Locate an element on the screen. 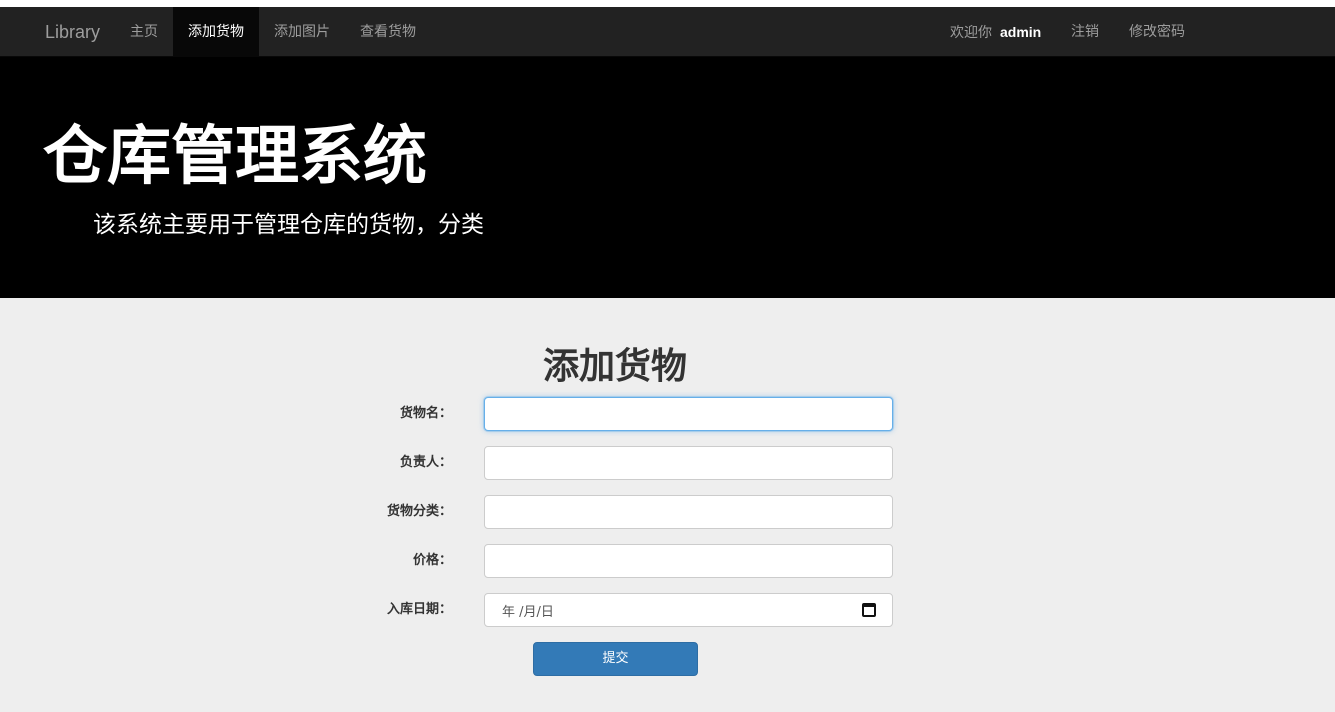 The height and width of the screenshot is (712, 1335). calendar-icon is located at coordinates (869, 610).